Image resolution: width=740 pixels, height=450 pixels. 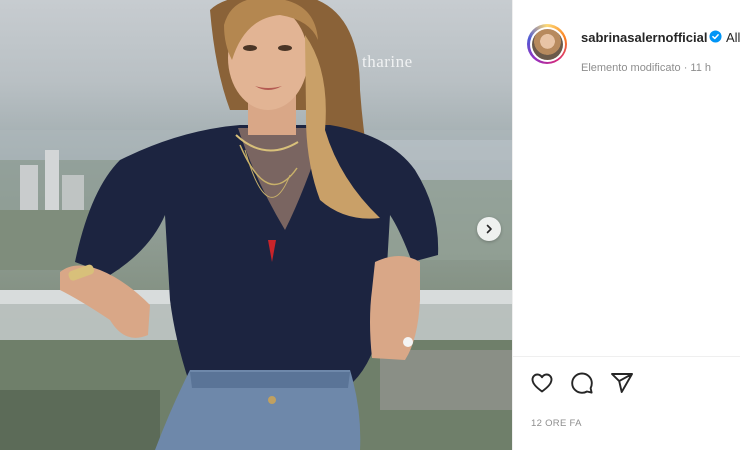 I want to click on action-bar, so click(x=582, y=383).